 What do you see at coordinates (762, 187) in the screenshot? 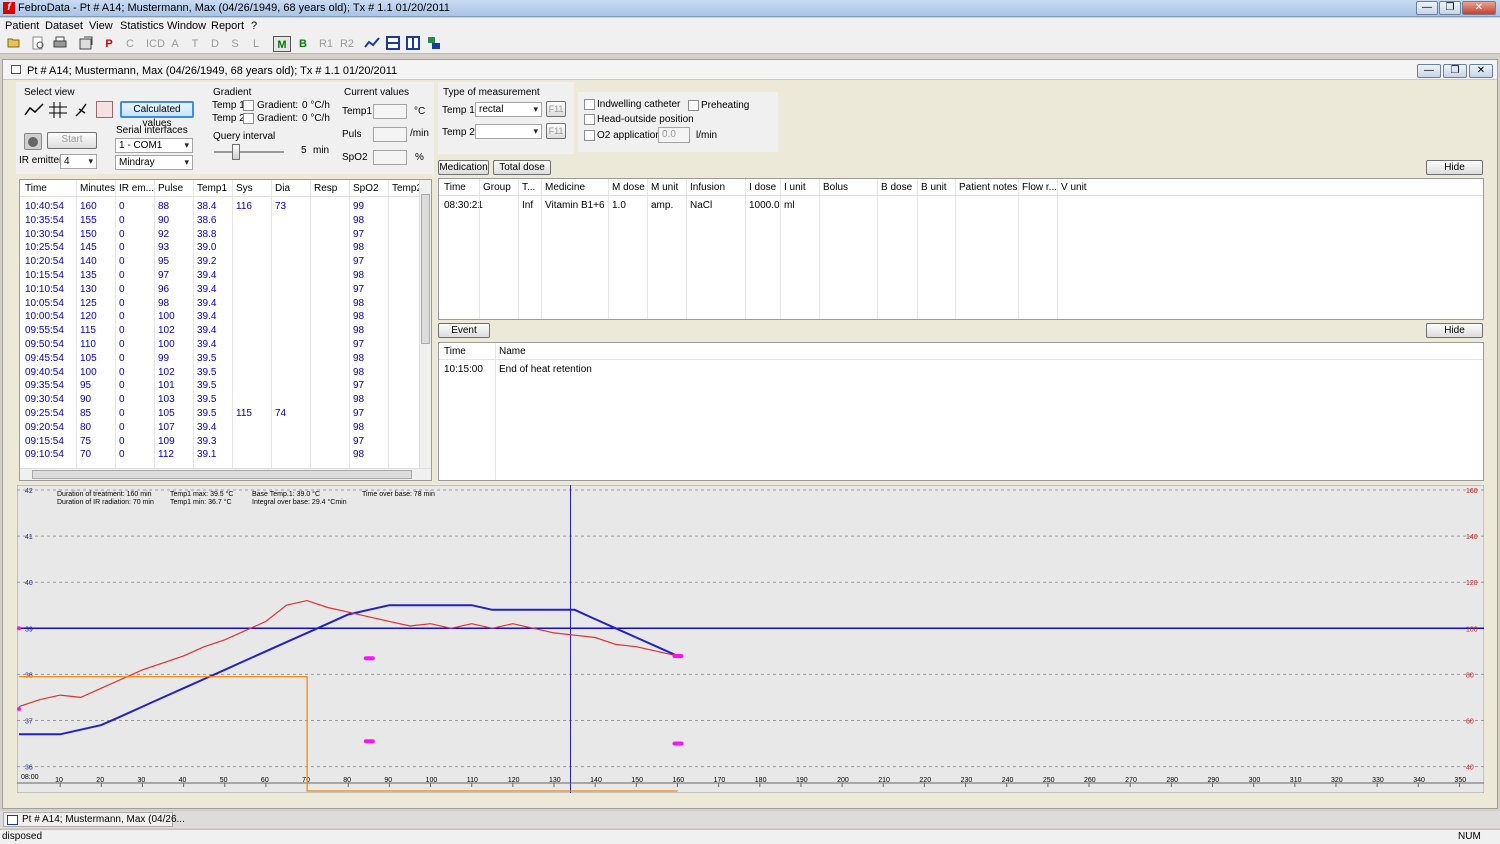
I see `medication-col-7: I dose` at bounding box center [762, 187].